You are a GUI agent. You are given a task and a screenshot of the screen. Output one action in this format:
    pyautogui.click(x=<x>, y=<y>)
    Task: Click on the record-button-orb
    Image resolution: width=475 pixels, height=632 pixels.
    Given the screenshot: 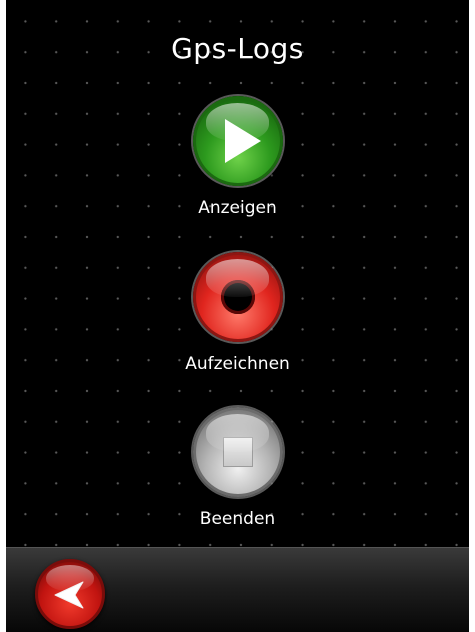 What is the action you would take?
    pyautogui.click(x=237, y=297)
    